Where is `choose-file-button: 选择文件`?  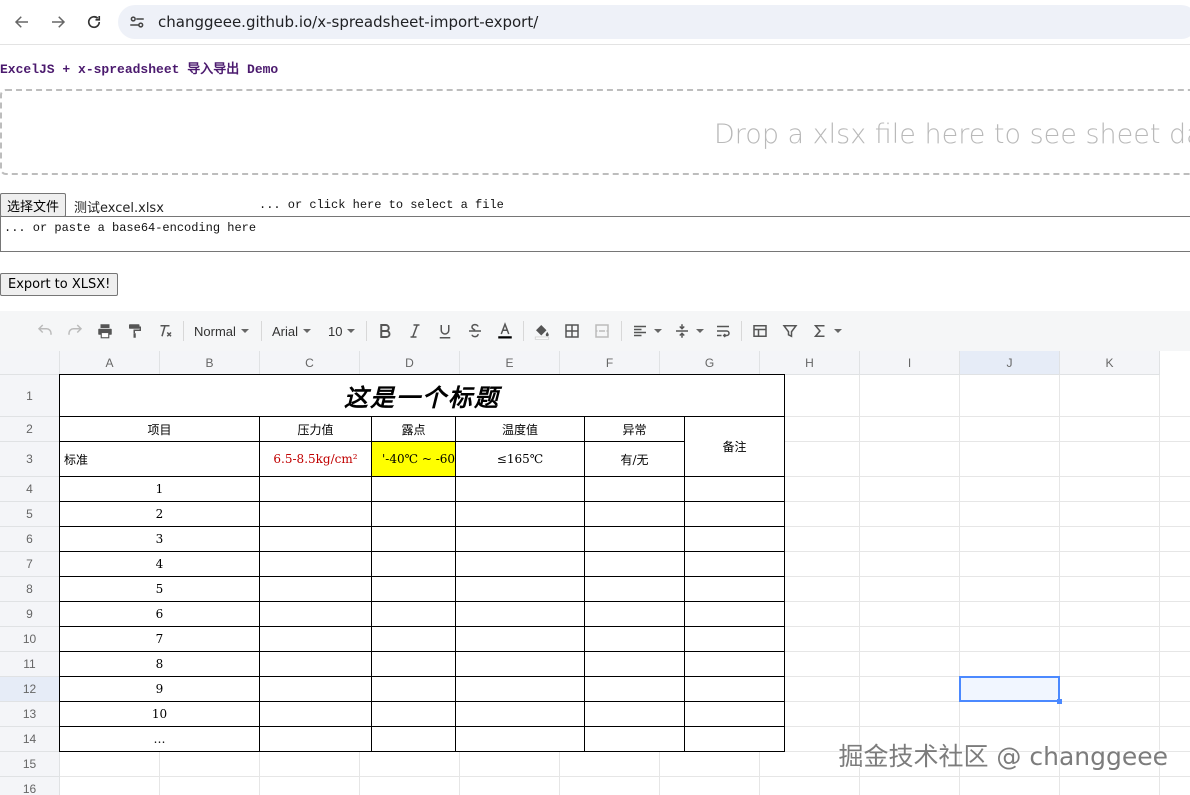 choose-file-button: 选择文件 is located at coordinates (33, 205).